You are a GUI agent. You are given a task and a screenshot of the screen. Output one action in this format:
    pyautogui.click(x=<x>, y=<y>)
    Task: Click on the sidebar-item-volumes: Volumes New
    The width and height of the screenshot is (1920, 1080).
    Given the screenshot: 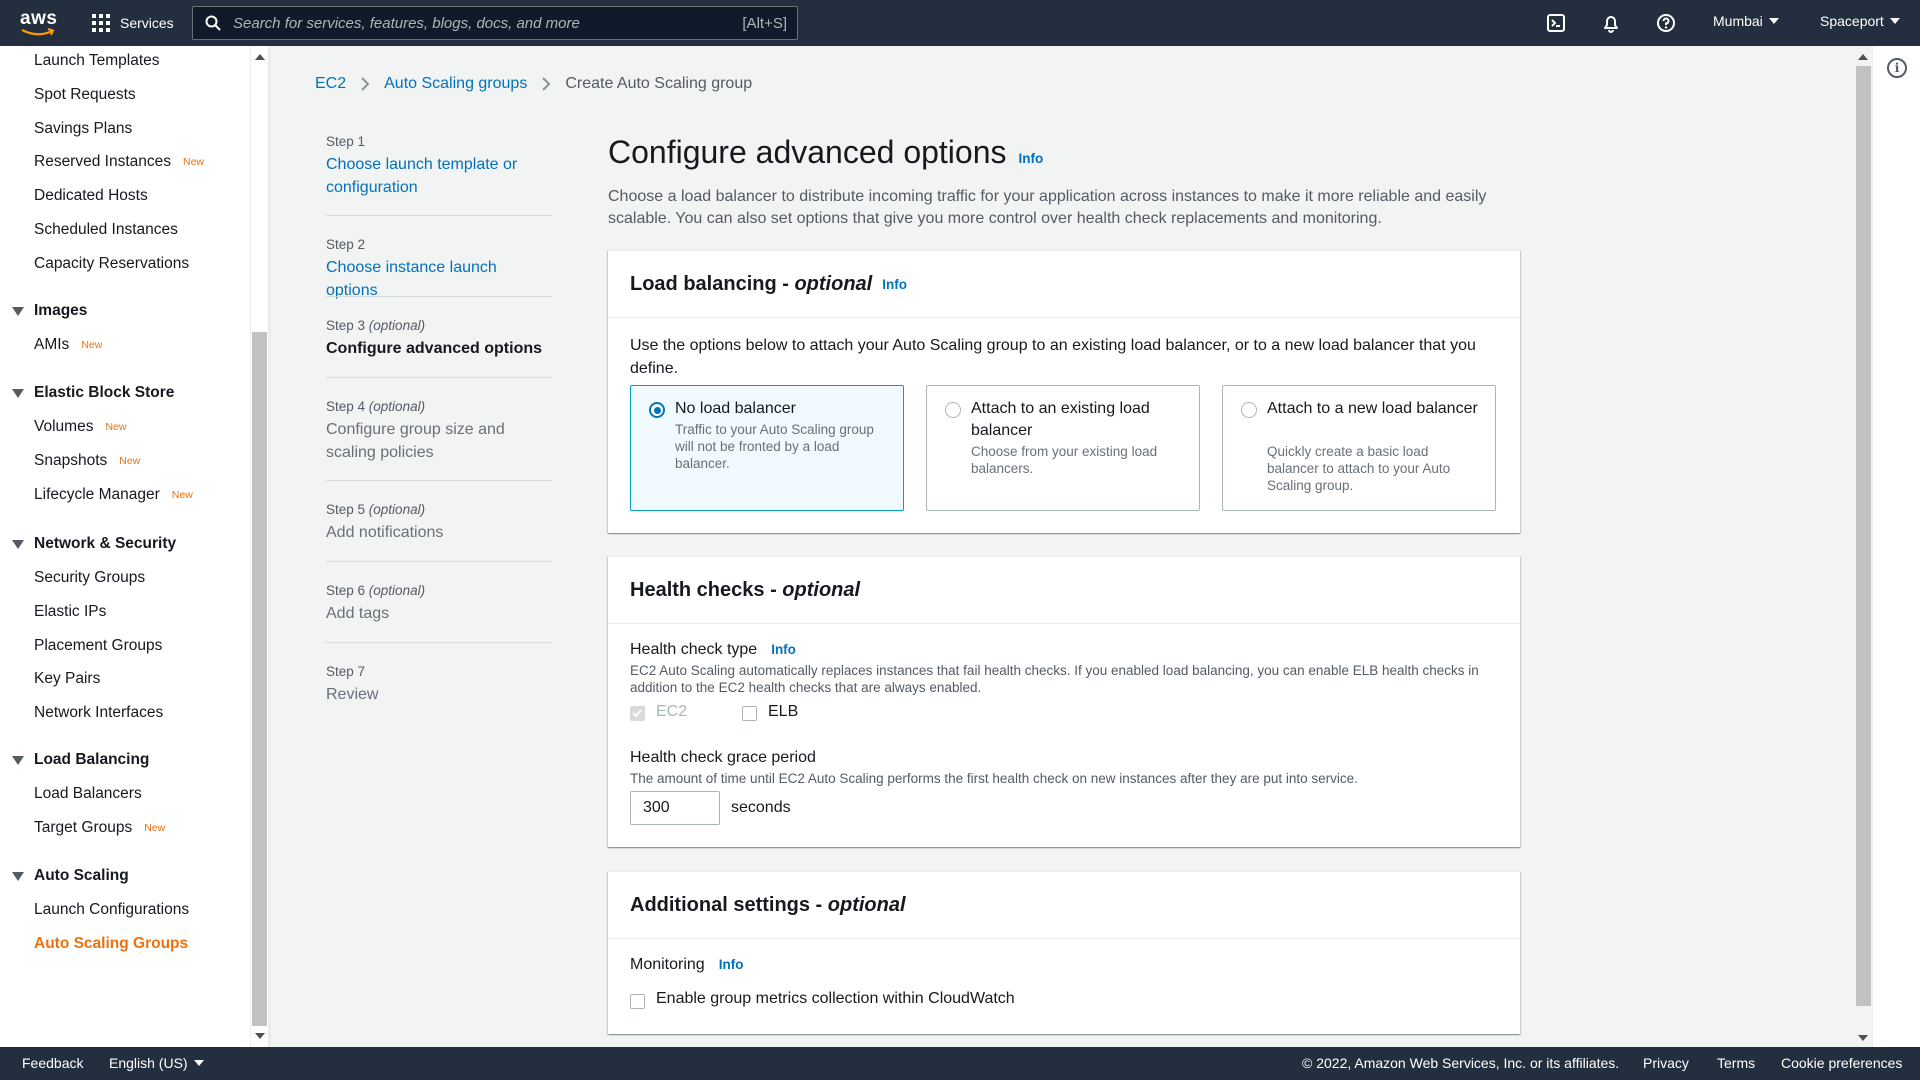 What is the action you would take?
    pyautogui.click(x=80, y=427)
    